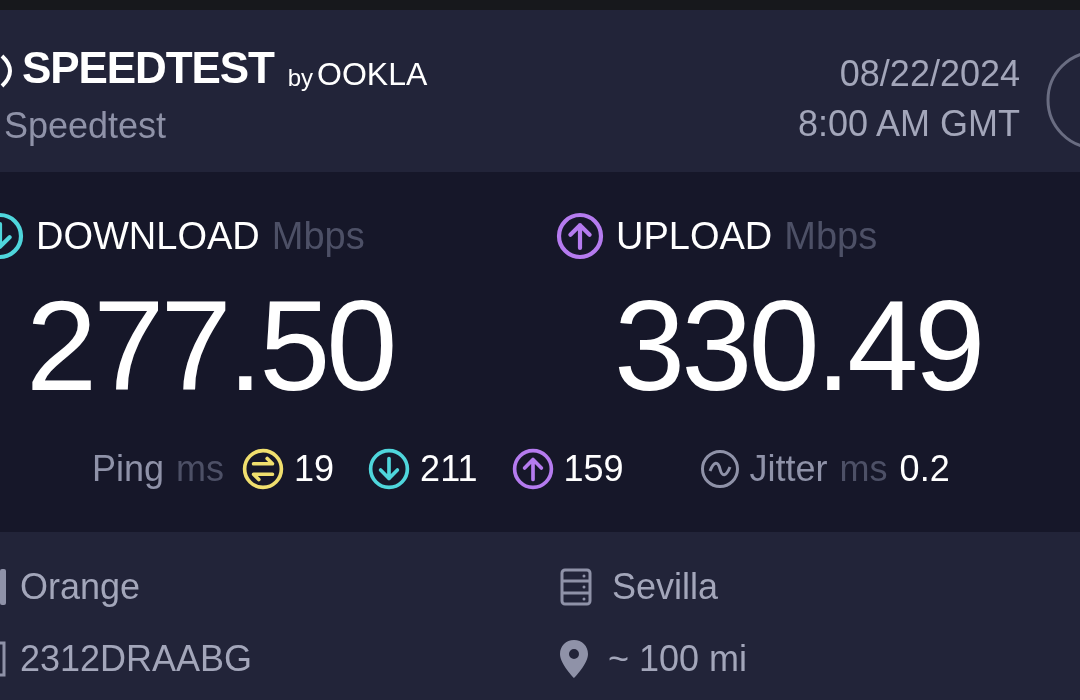 The height and width of the screenshot is (700, 1080). I want to click on detail-text: 2312DRAABG, so click(136, 659).